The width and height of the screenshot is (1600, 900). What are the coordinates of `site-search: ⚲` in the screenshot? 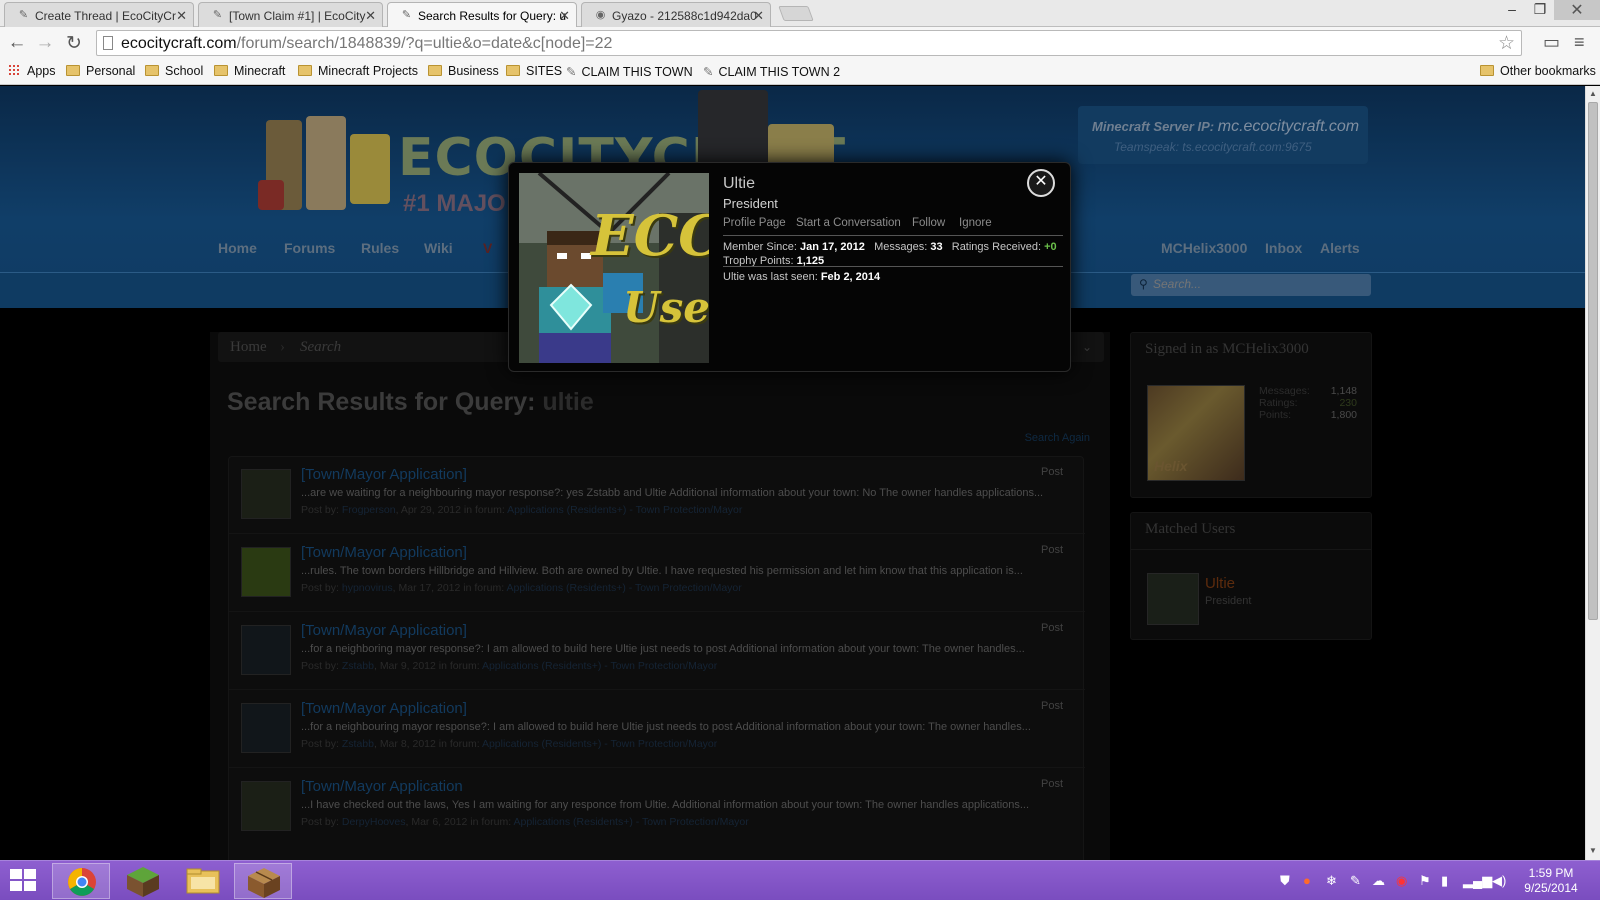 It's located at (1251, 285).